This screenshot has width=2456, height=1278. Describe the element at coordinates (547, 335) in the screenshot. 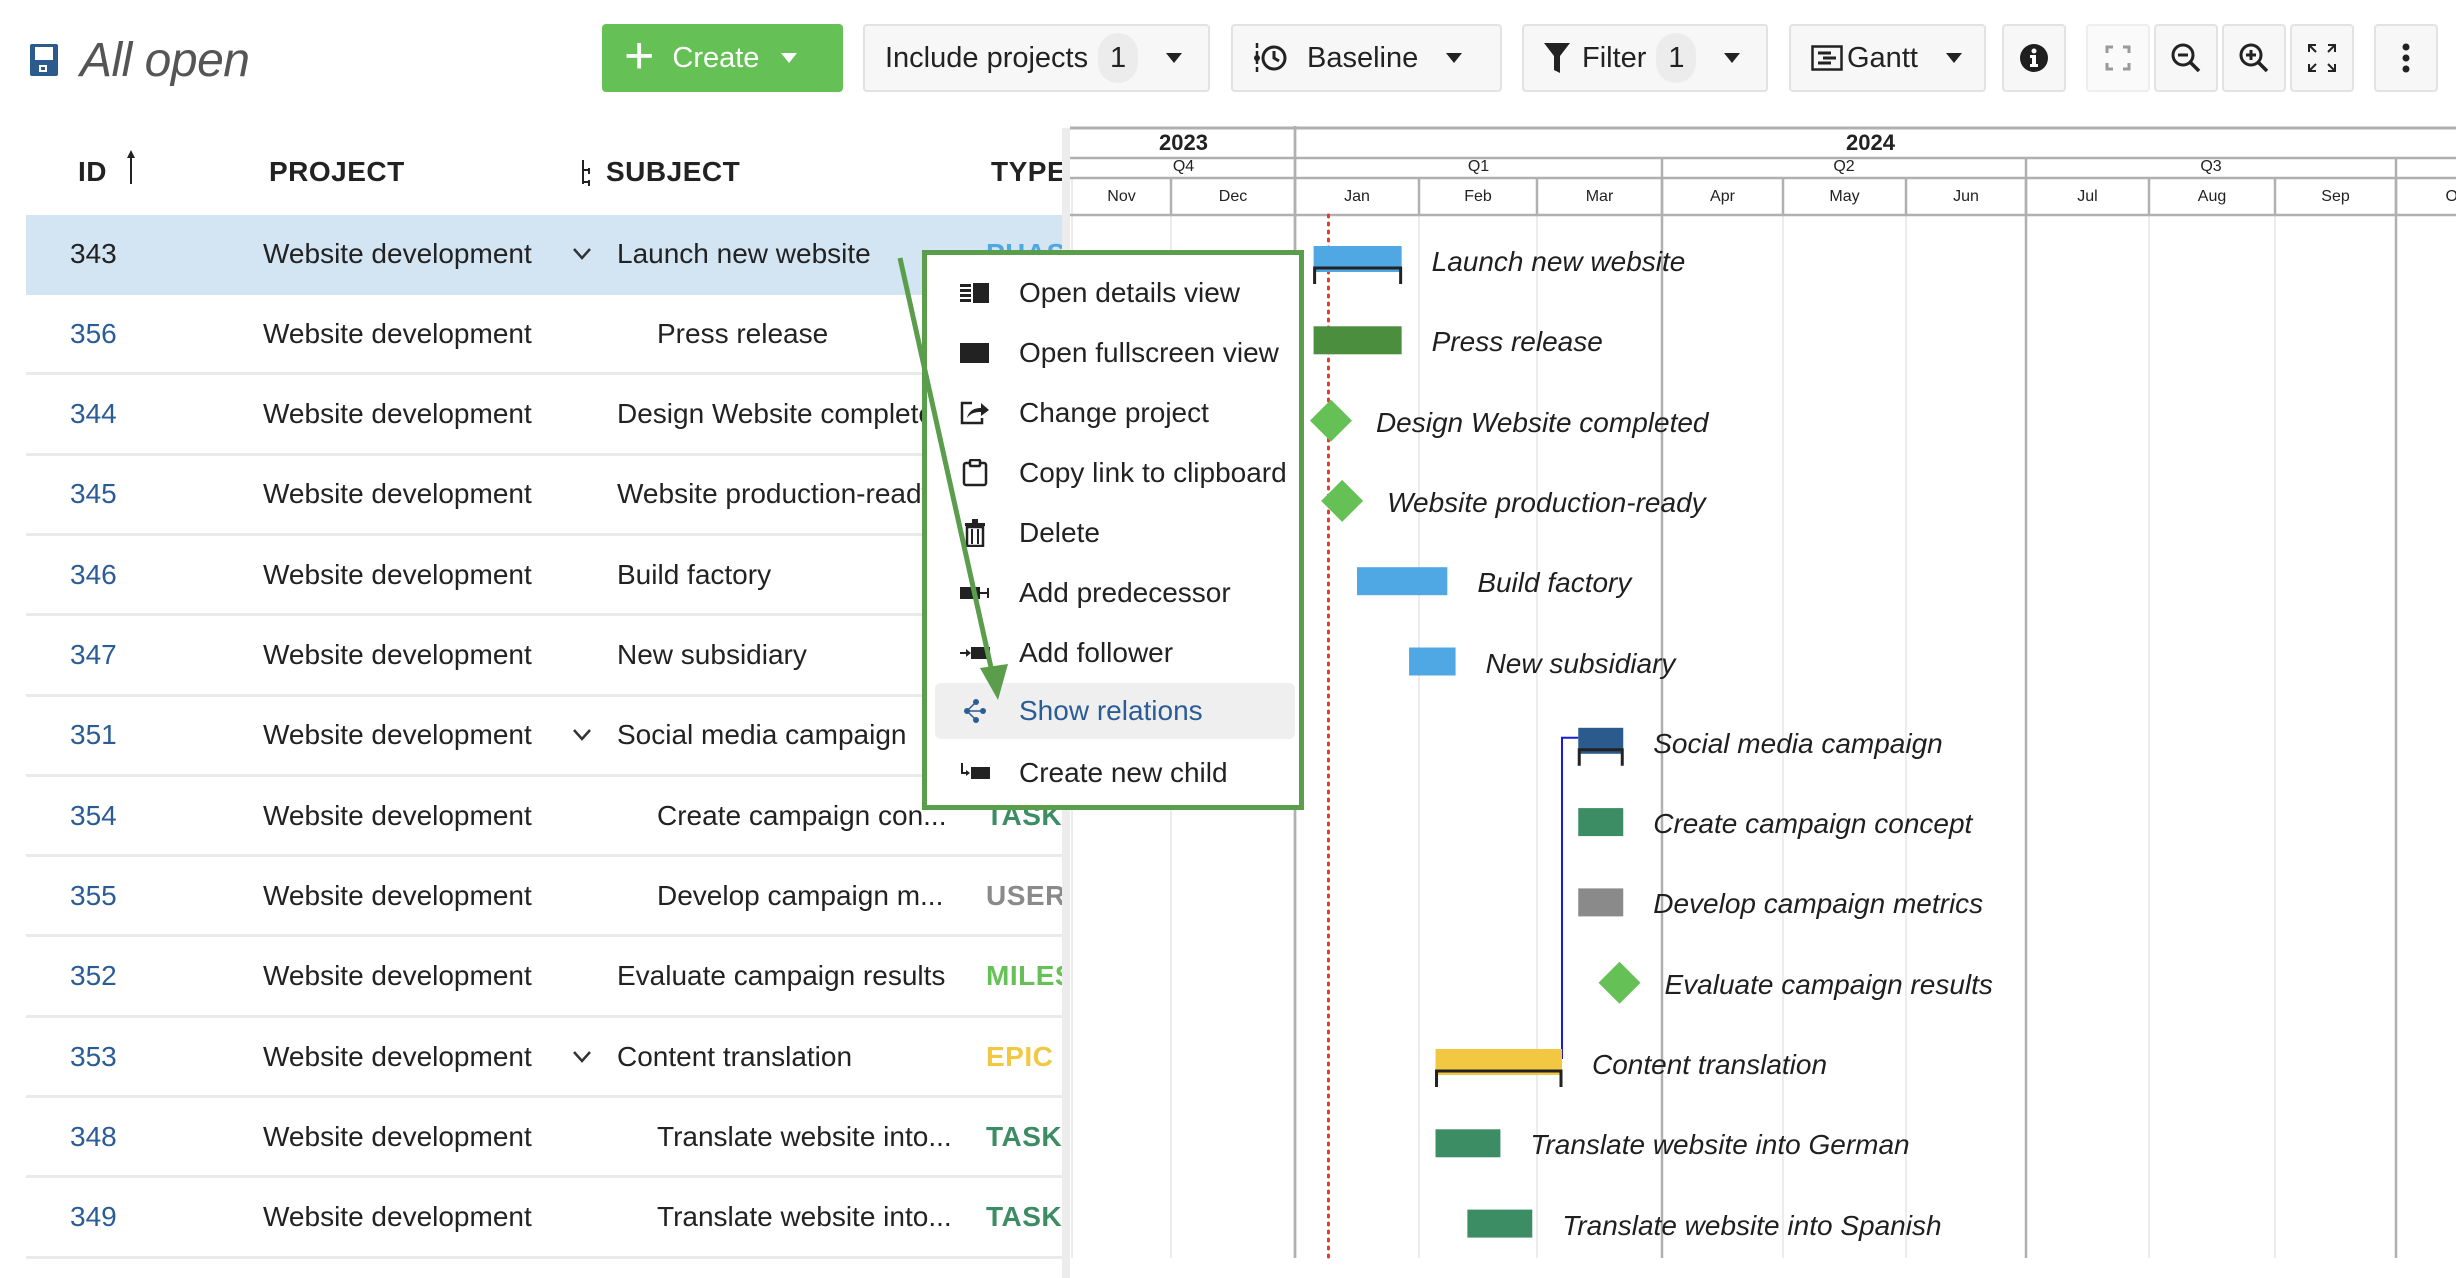

I see `table-row: 356 Website development Press release` at that location.